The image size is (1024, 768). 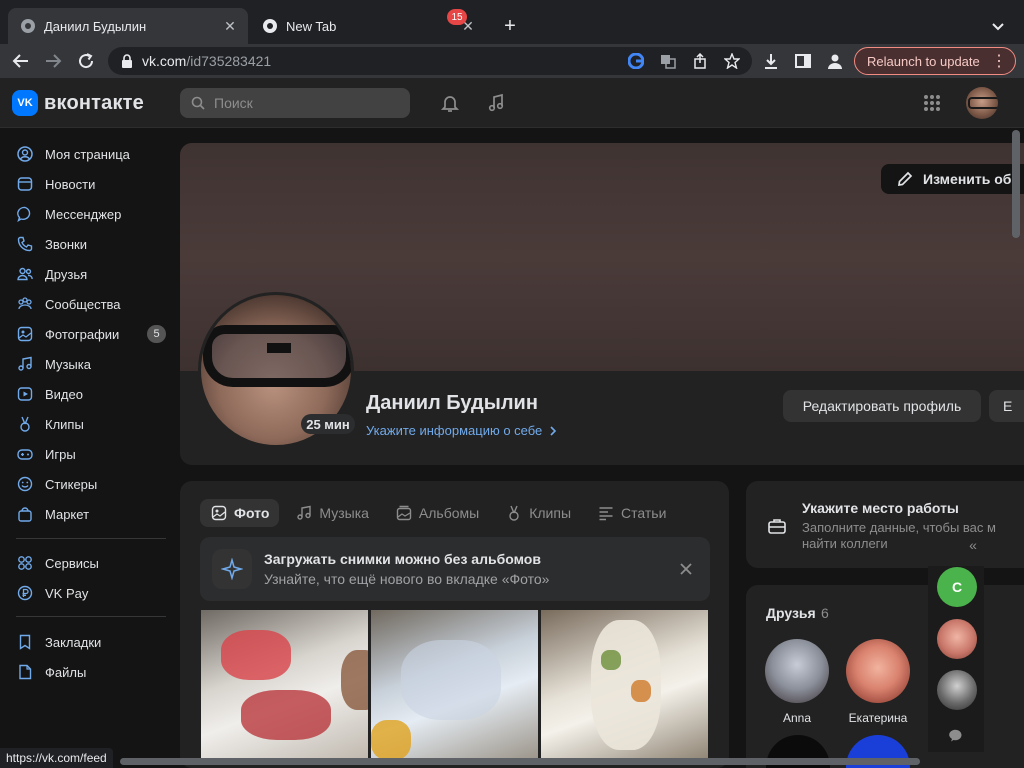 I want to click on friend-item: Екатерина, so click(x=878, y=682).